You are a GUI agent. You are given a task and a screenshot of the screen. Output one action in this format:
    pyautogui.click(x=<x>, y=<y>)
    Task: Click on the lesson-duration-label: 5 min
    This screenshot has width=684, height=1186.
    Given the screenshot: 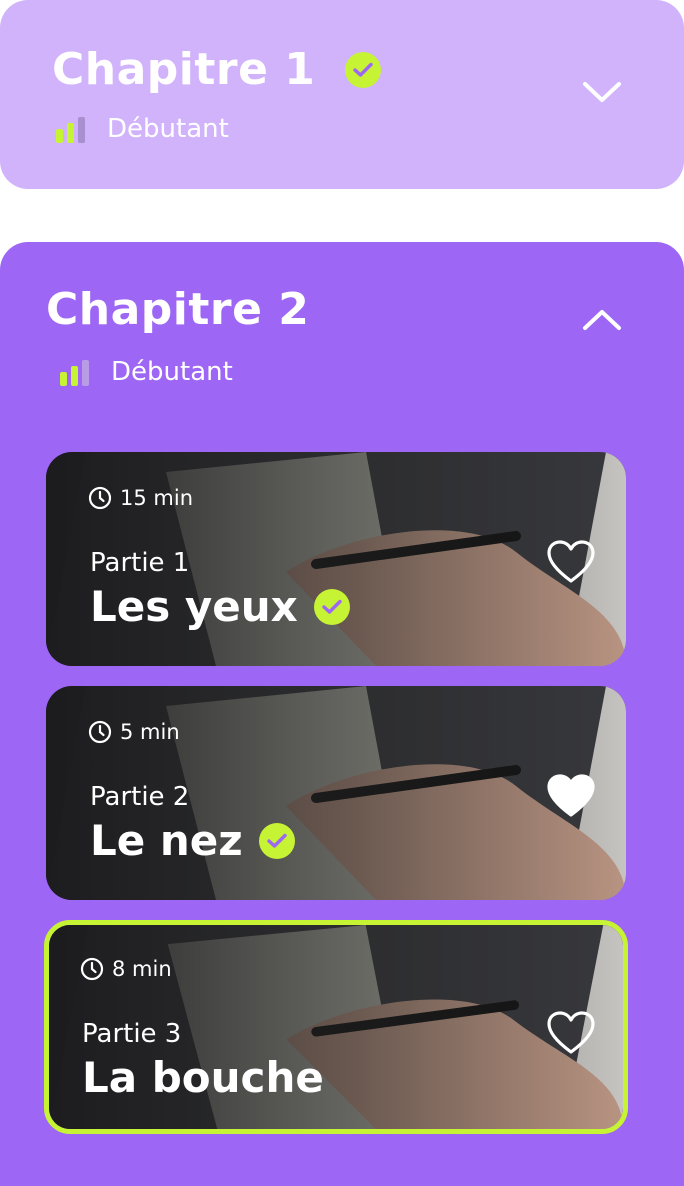 What is the action you would take?
    pyautogui.click(x=150, y=732)
    